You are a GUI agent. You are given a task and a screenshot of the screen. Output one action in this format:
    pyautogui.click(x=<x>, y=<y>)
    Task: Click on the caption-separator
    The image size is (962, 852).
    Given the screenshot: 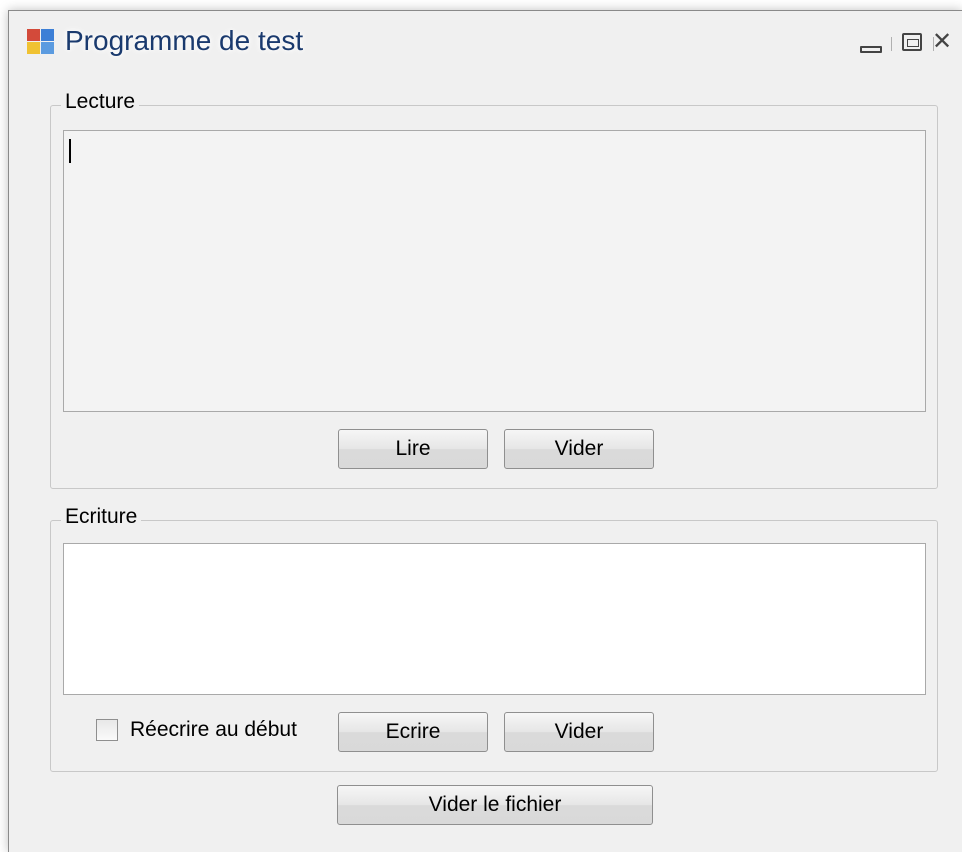 What is the action you would take?
    pyautogui.click(x=891, y=44)
    